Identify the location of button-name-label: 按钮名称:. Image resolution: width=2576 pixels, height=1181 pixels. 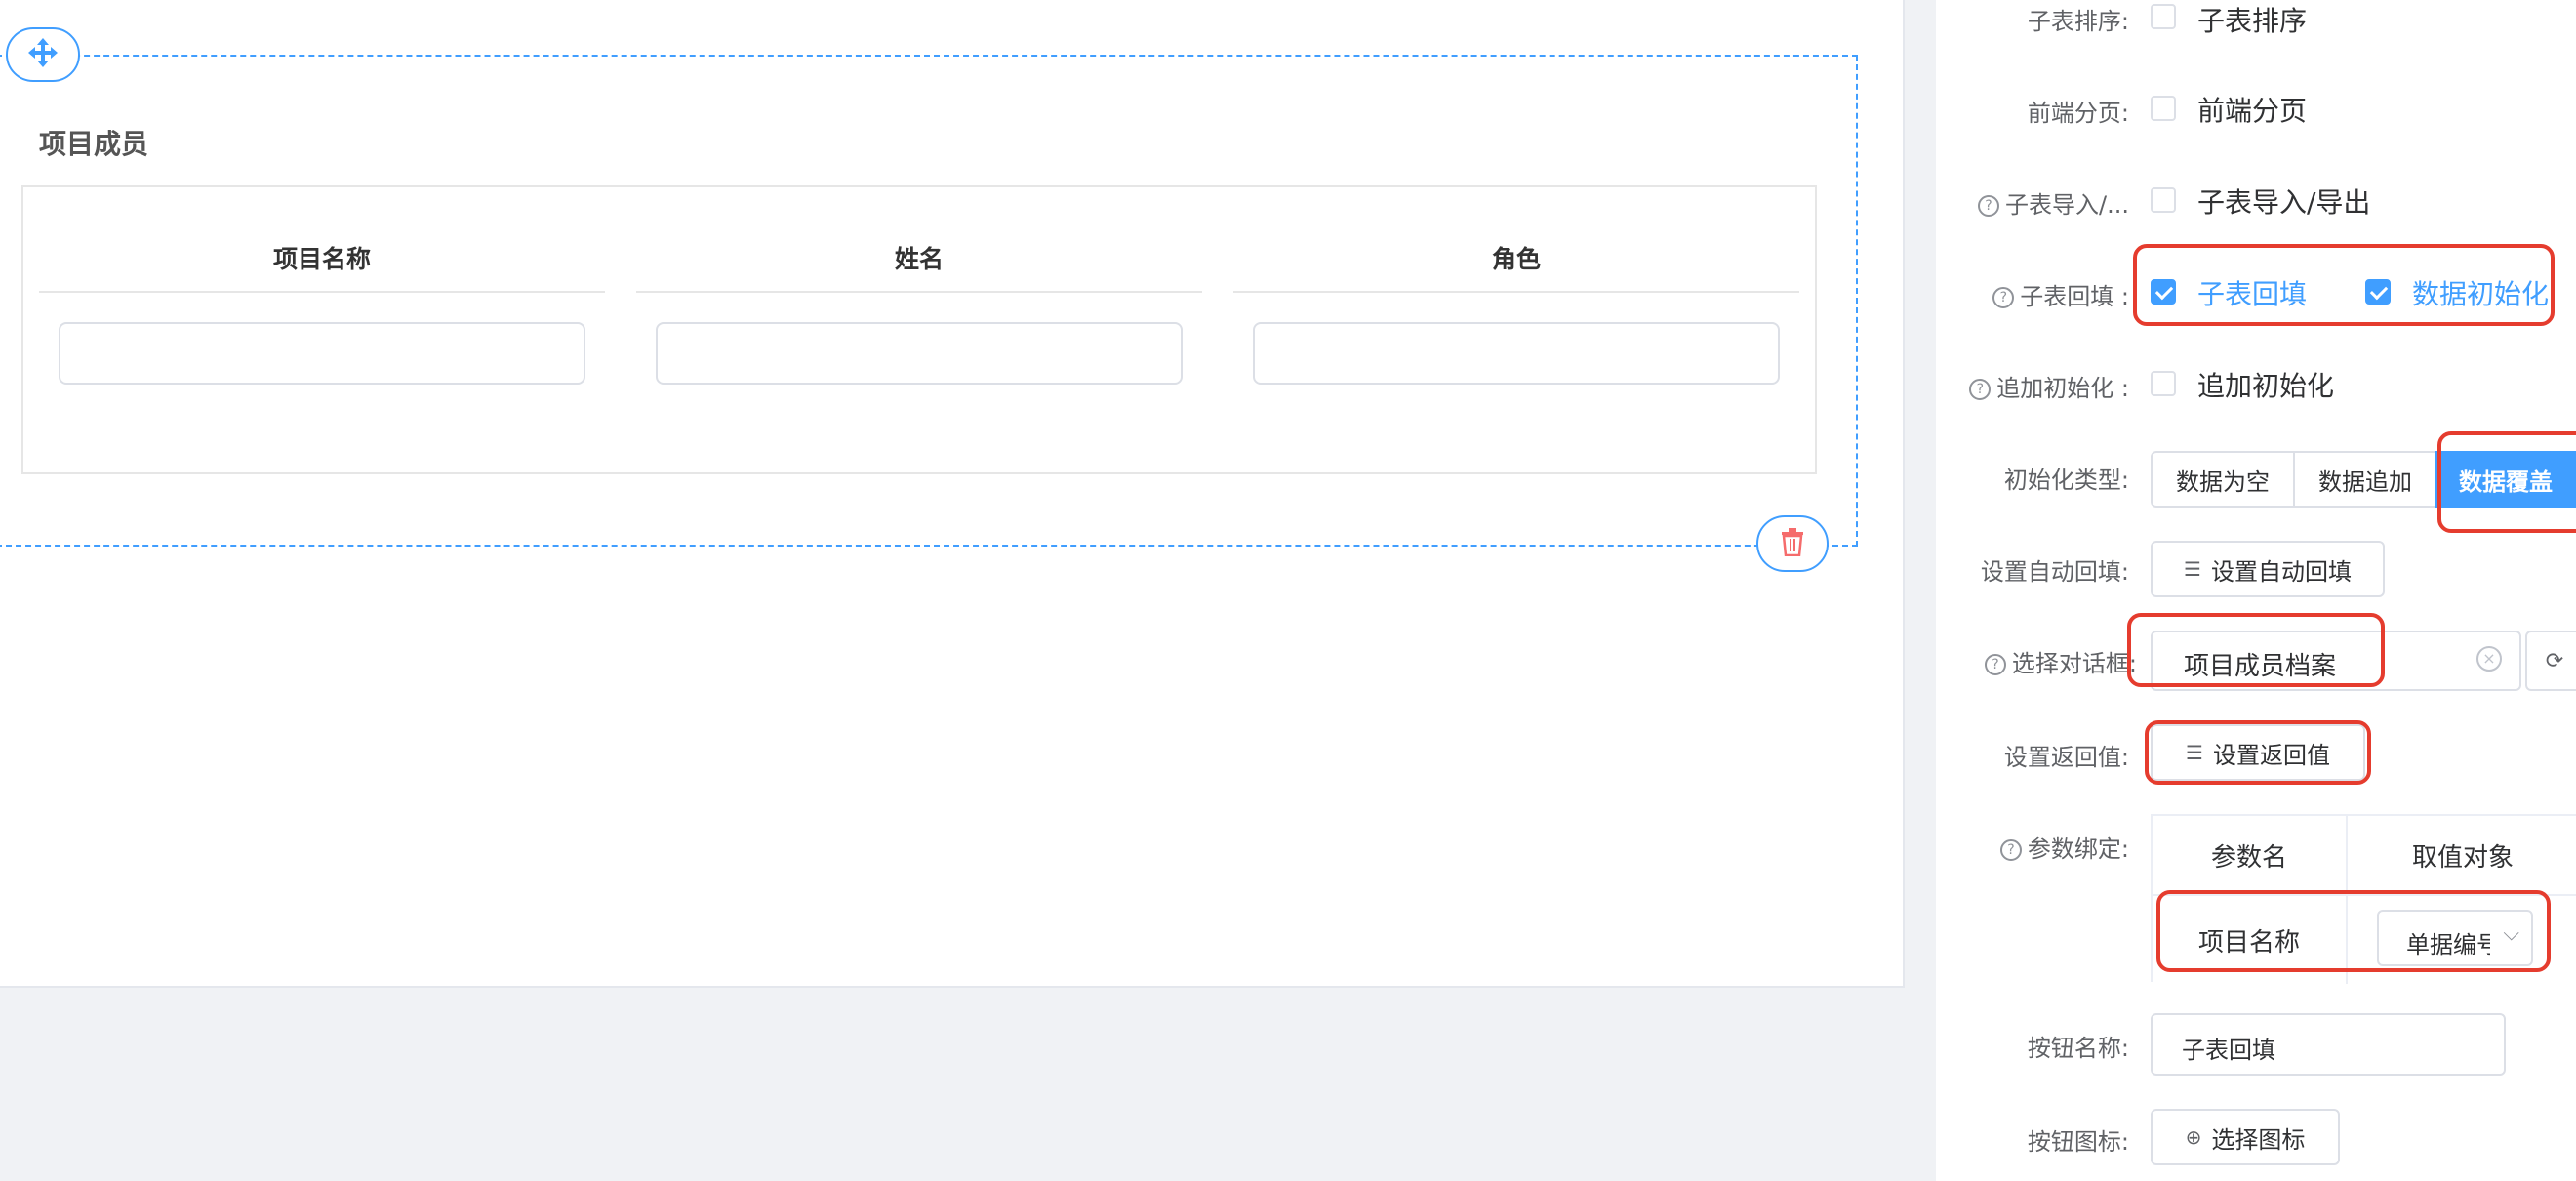
(2078, 1048).